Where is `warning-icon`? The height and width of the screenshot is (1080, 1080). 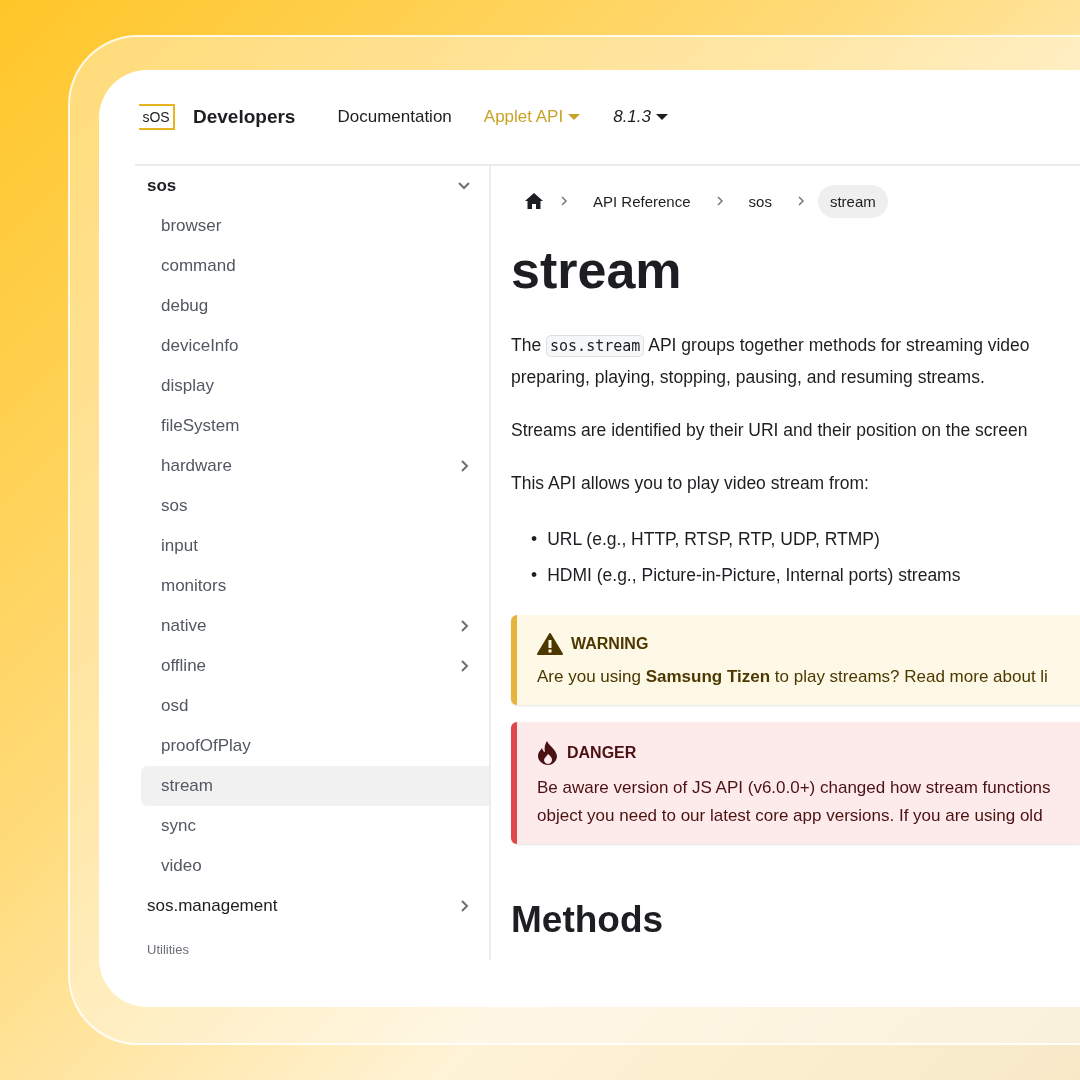 warning-icon is located at coordinates (550, 644).